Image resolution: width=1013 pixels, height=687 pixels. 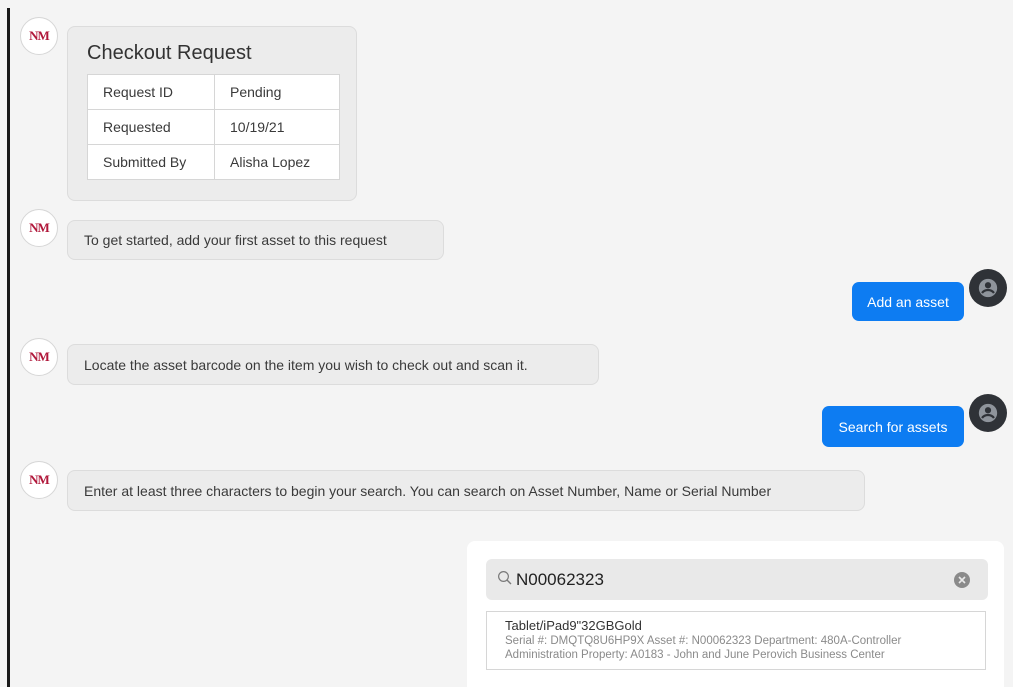 What do you see at coordinates (277, 162) in the screenshot?
I see `row-value: Alisha Lopez` at bounding box center [277, 162].